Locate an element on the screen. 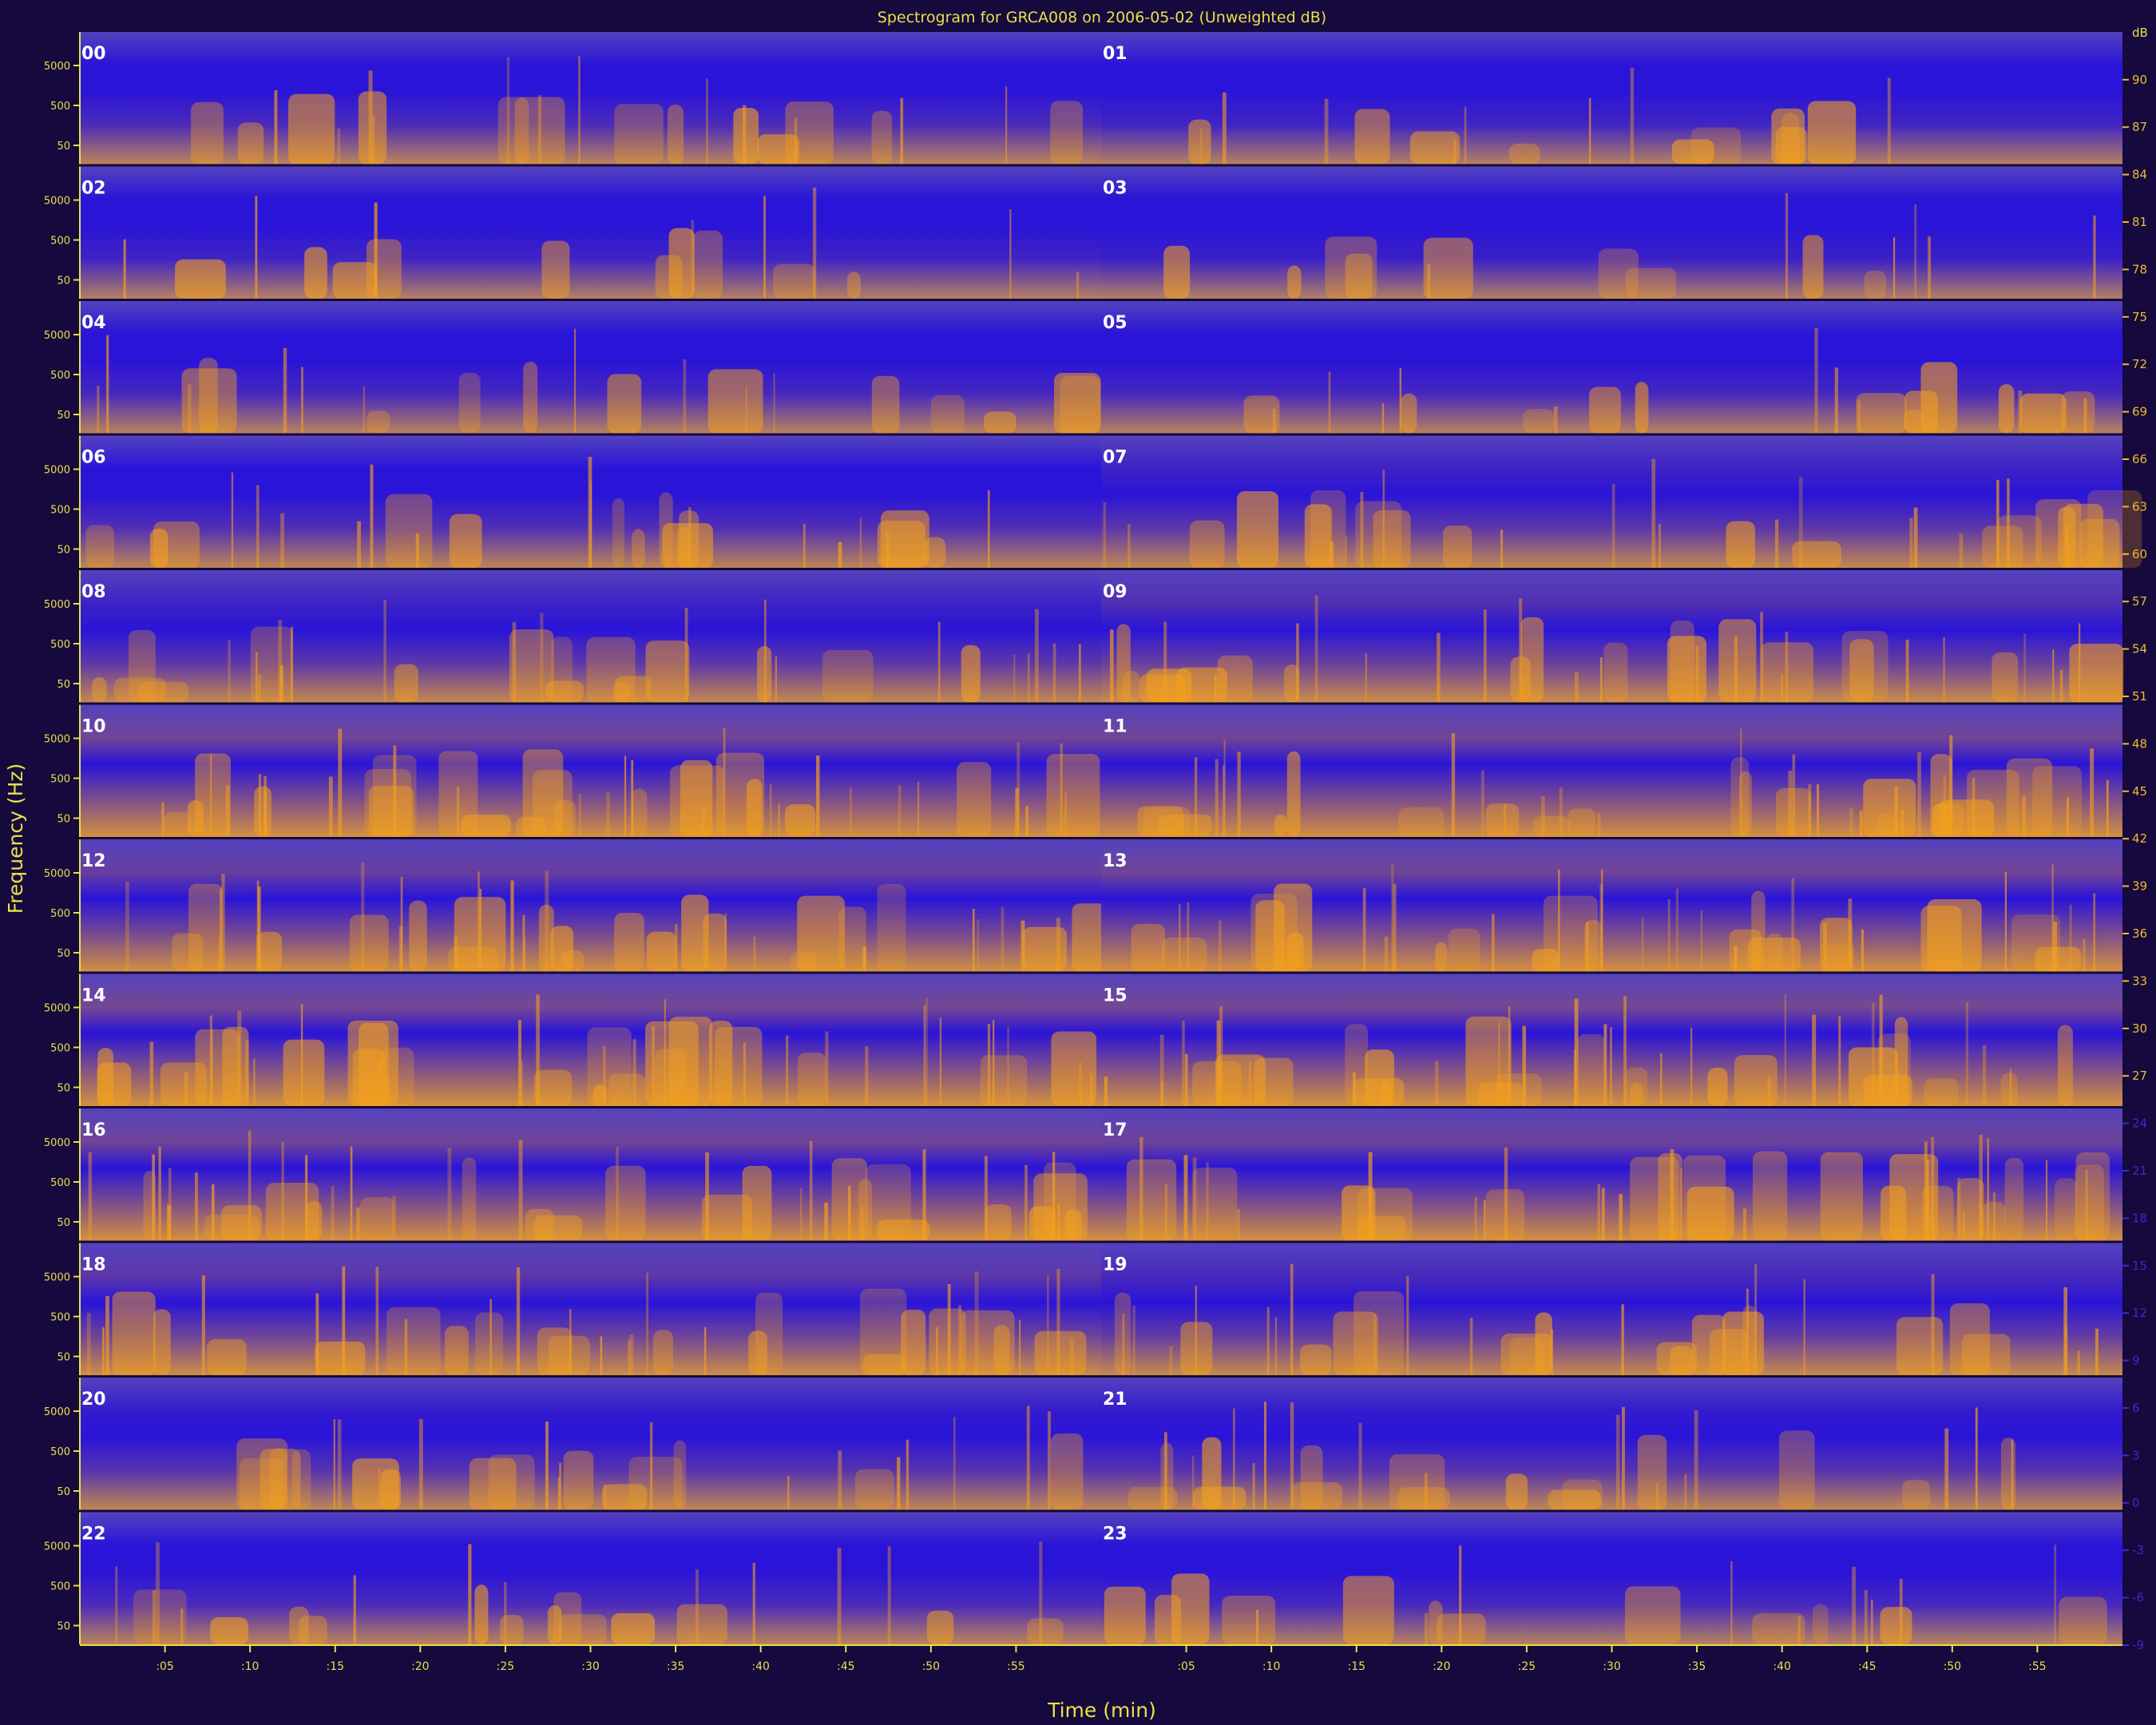 The image size is (2156, 1725). colorbar-tick-label: 18 is located at coordinates (2139, 1218).